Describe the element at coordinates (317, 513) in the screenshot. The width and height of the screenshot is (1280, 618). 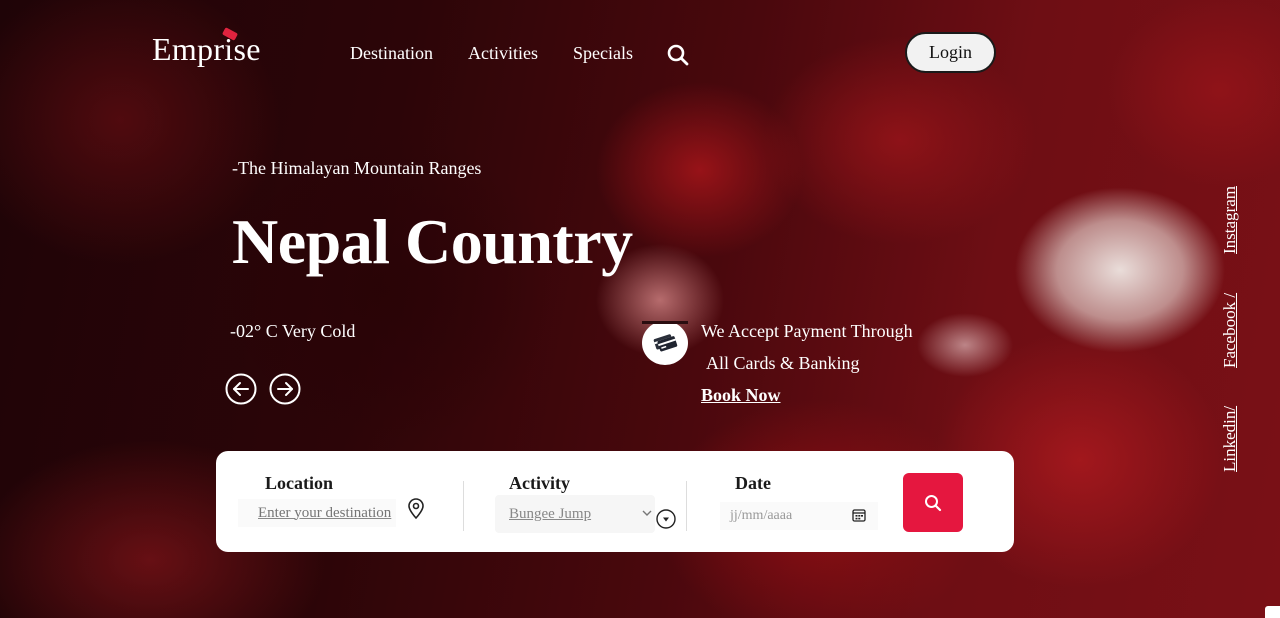
I see `location-input` at that location.